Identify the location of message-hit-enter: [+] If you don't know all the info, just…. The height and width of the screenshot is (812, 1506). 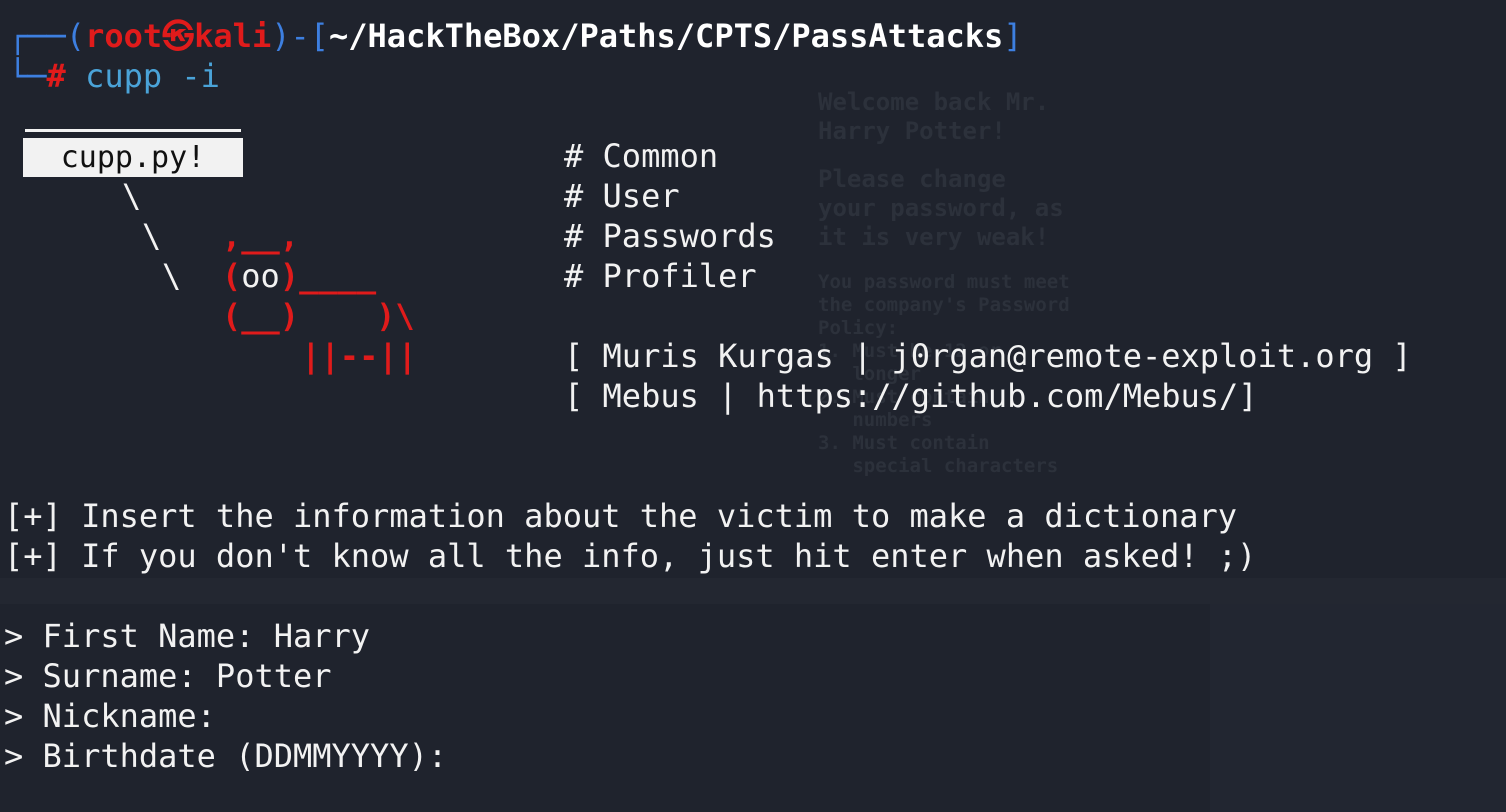
(630, 556).